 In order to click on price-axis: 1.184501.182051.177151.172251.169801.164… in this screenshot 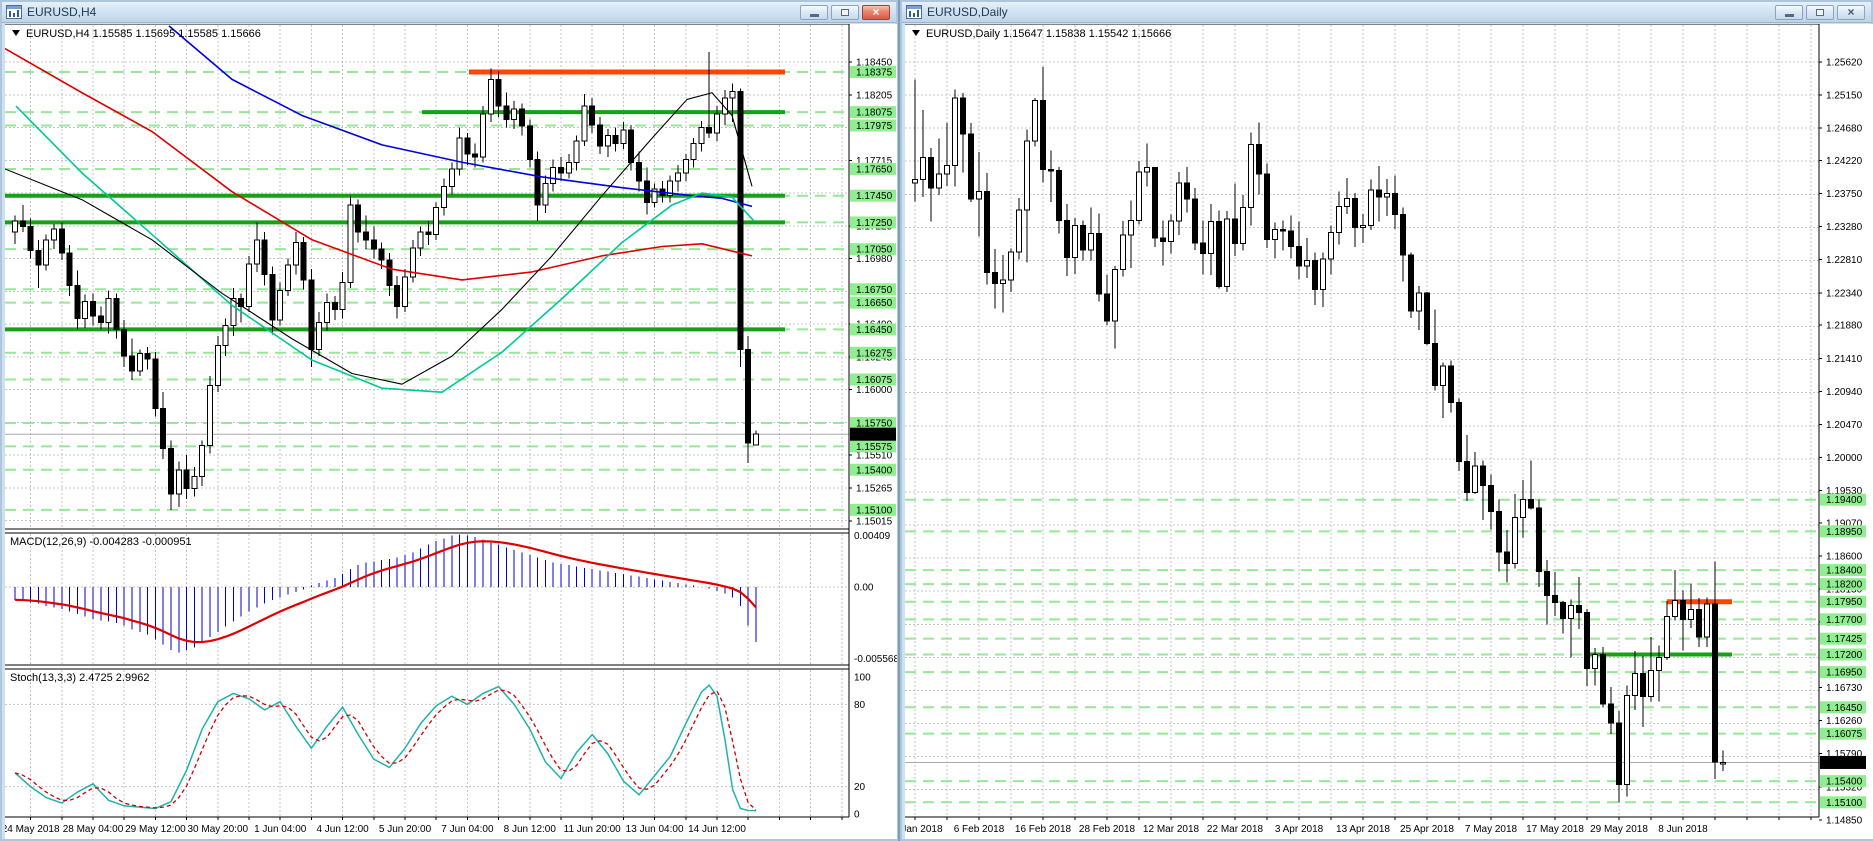, I will do `click(872, 293)`.